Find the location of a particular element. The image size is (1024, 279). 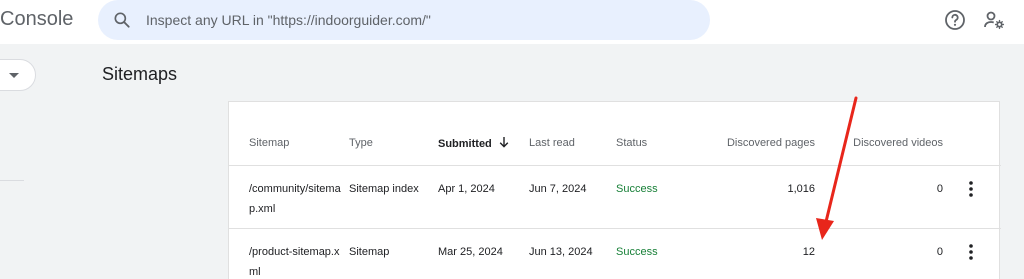

cell-submitted: Apr 1, 2024 is located at coordinates (483, 197).